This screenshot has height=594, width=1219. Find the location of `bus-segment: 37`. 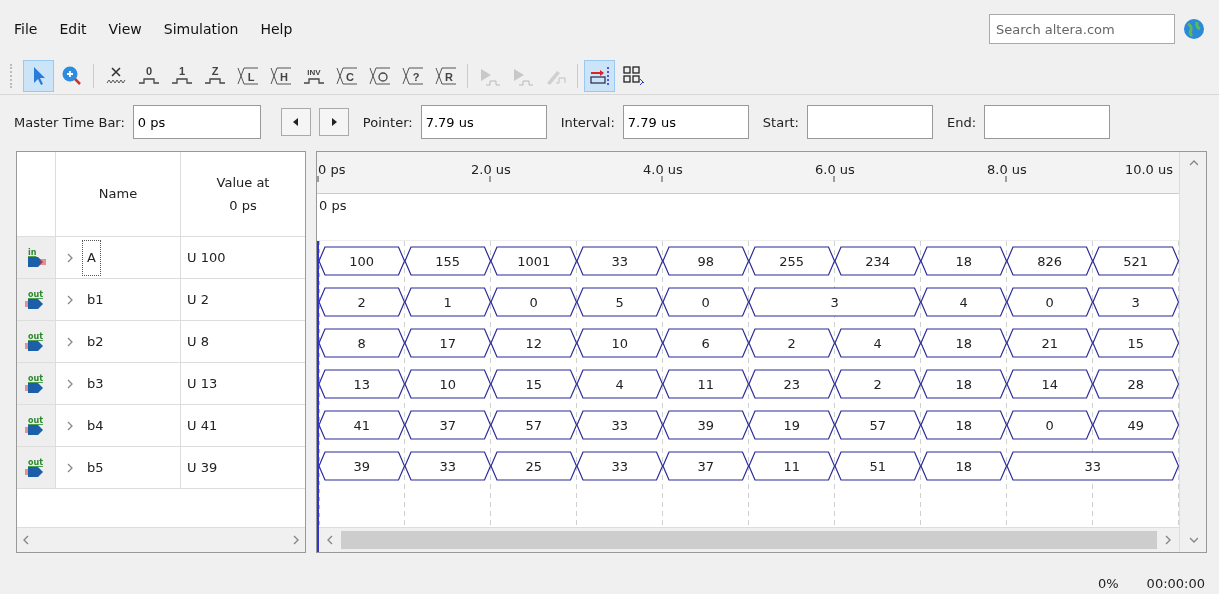

bus-segment: 37 is located at coordinates (706, 466).